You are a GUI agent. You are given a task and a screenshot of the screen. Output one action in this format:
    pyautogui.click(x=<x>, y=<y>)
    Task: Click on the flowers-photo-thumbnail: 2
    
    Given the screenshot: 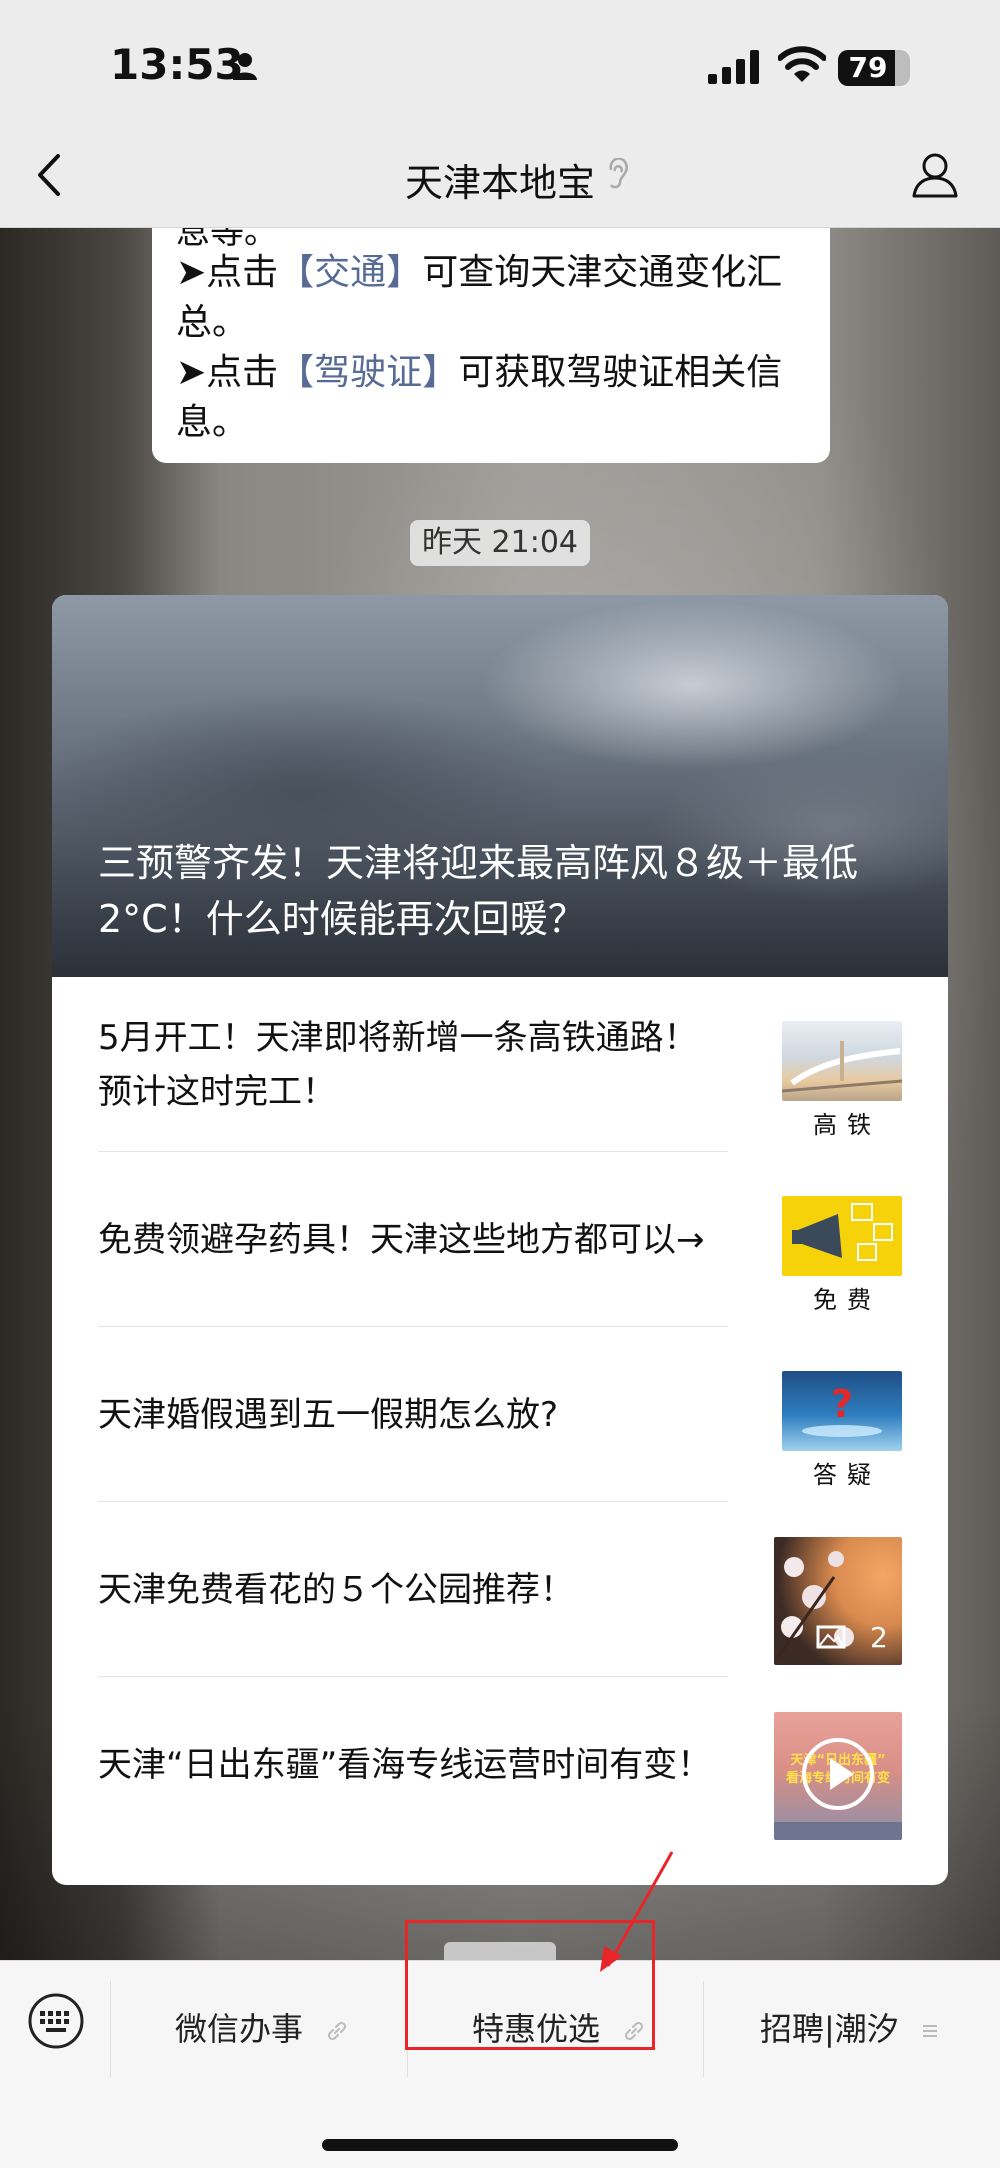 What is the action you would take?
    pyautogui.click(x=838, y=1601)
    